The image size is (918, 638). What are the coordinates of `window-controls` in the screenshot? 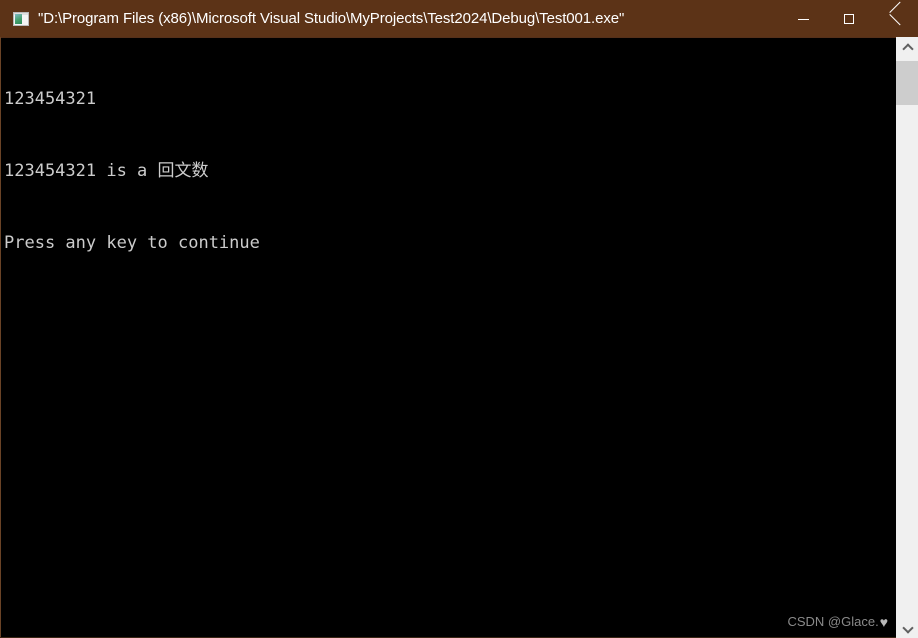 It's located at (849, 18).